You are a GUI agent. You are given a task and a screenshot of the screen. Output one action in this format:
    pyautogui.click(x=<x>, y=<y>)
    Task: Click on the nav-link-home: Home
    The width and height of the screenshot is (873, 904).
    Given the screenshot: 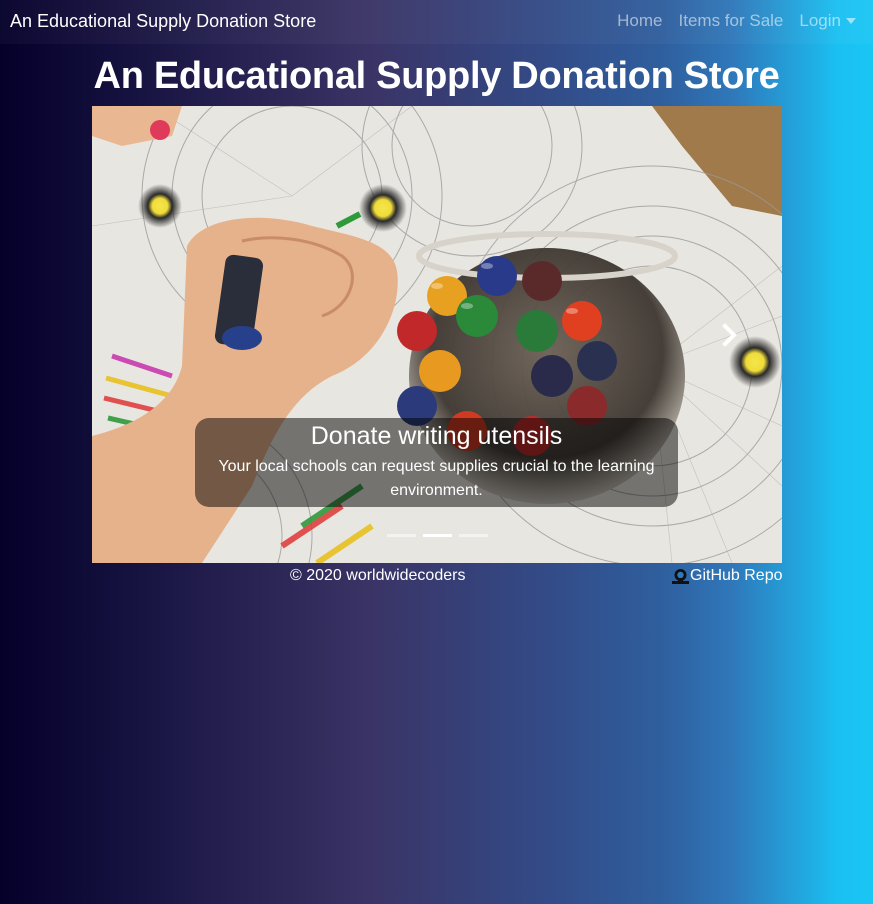 What is the action you would take?
    pyautogui.click(x=639, y=21)
    